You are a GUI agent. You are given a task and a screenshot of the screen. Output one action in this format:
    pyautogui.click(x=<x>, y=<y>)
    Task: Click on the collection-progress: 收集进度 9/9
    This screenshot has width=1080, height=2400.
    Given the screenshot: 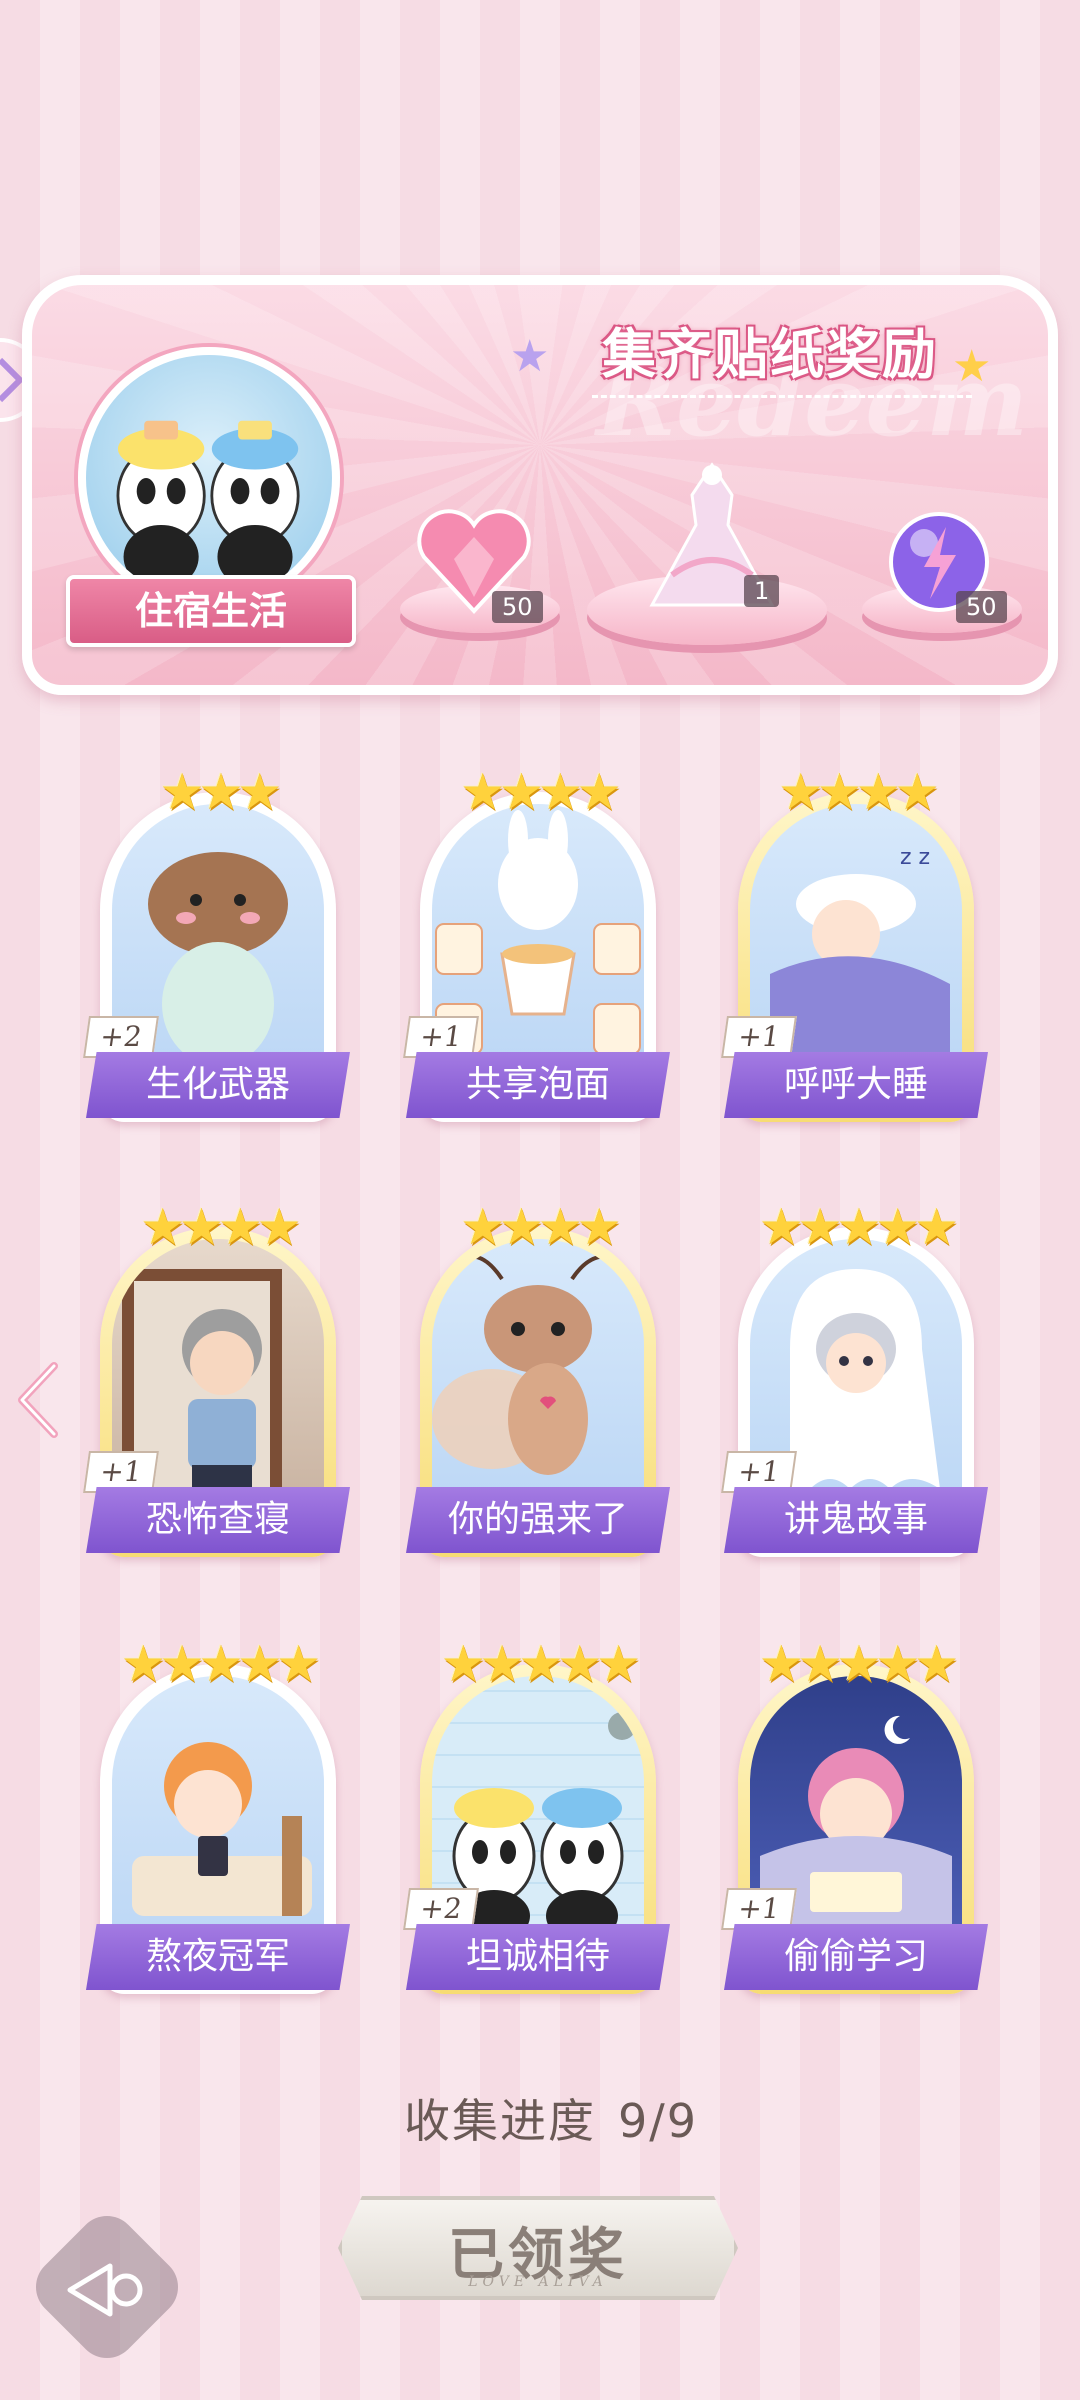 What is the action you would take?
    pyautogui.click(x=540, y=2118)
    